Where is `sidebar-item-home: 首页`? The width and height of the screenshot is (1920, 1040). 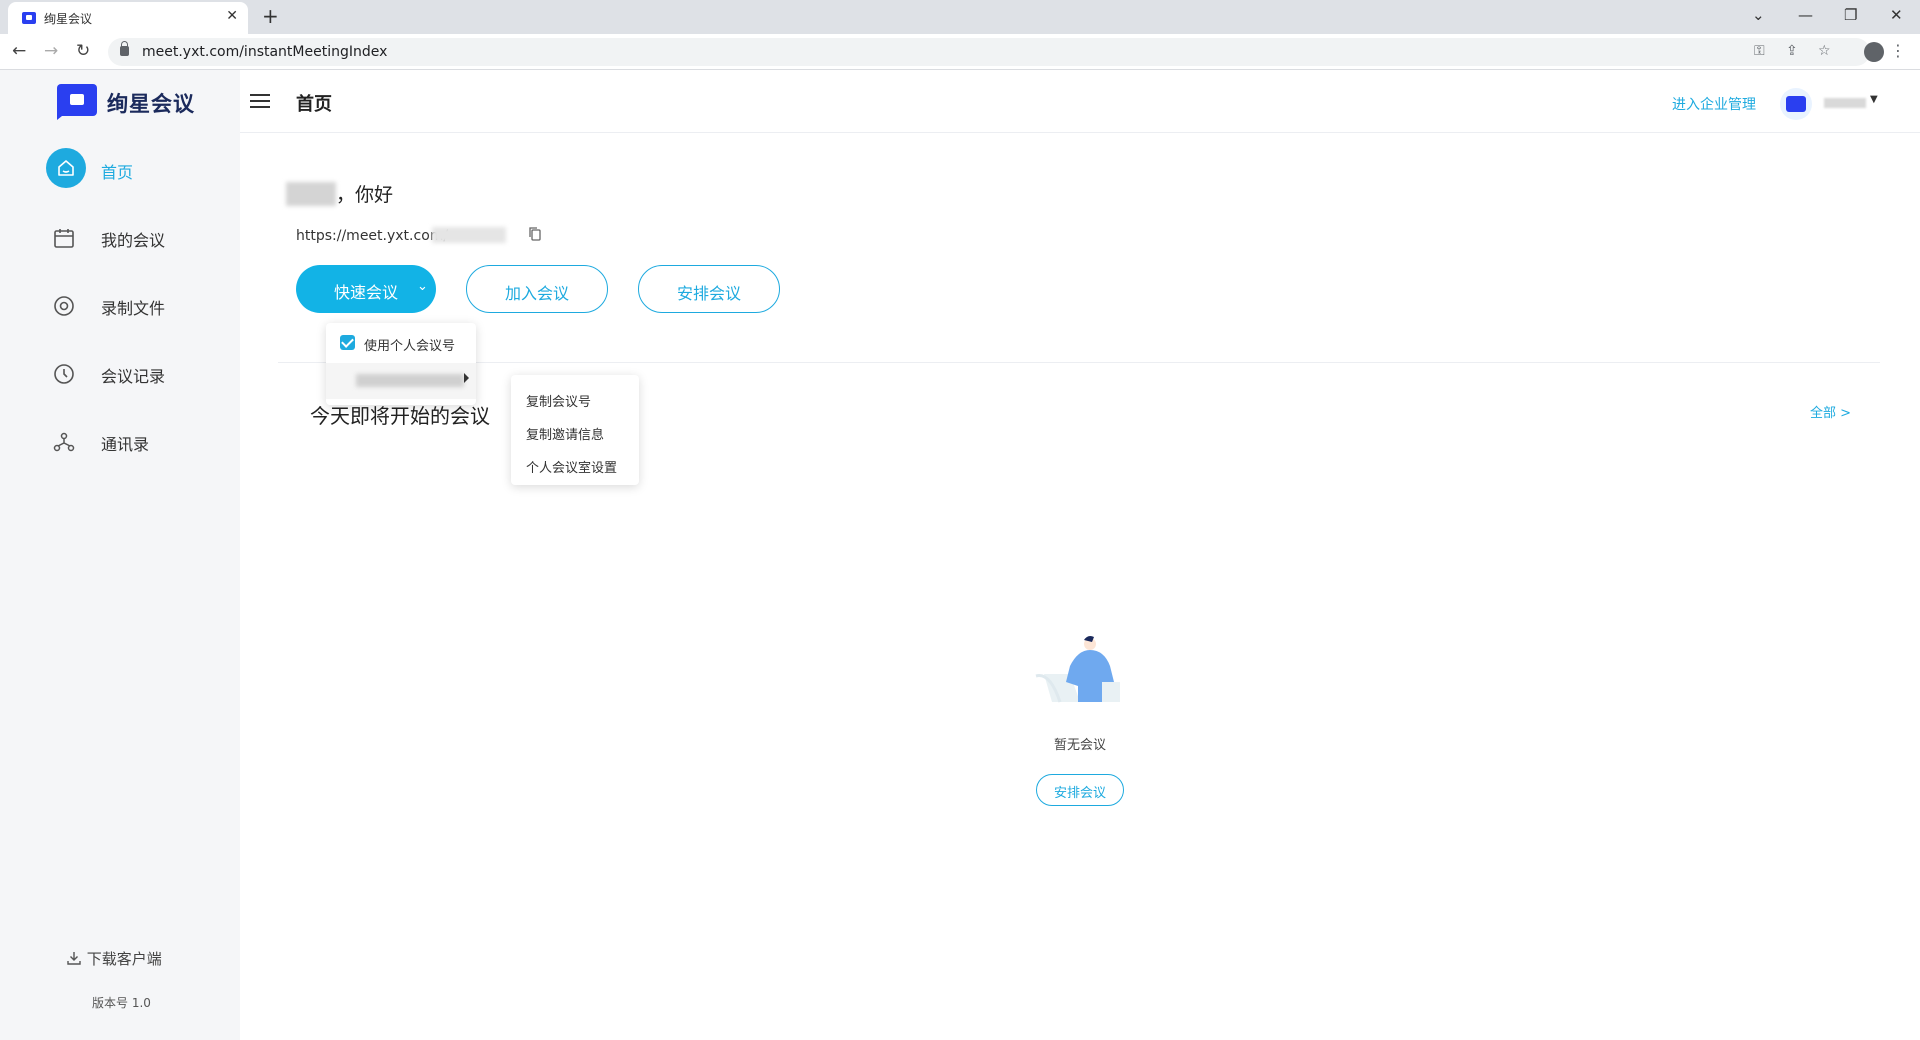 sidebar-item-home: 首页 is located at coordinates (120, 169).